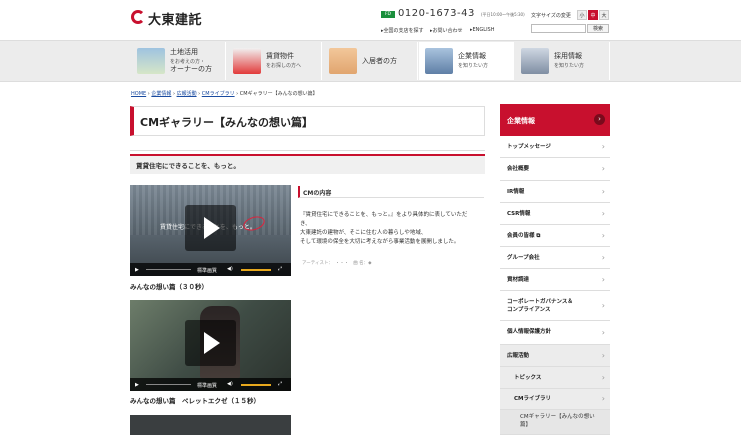 Image resolution: width=741 pixels, height=435 pixels. What do you see at coordinates (161, 94) in the screenshot?
I see `crumb-company: 企業情報` at bounding box center [161, 94].